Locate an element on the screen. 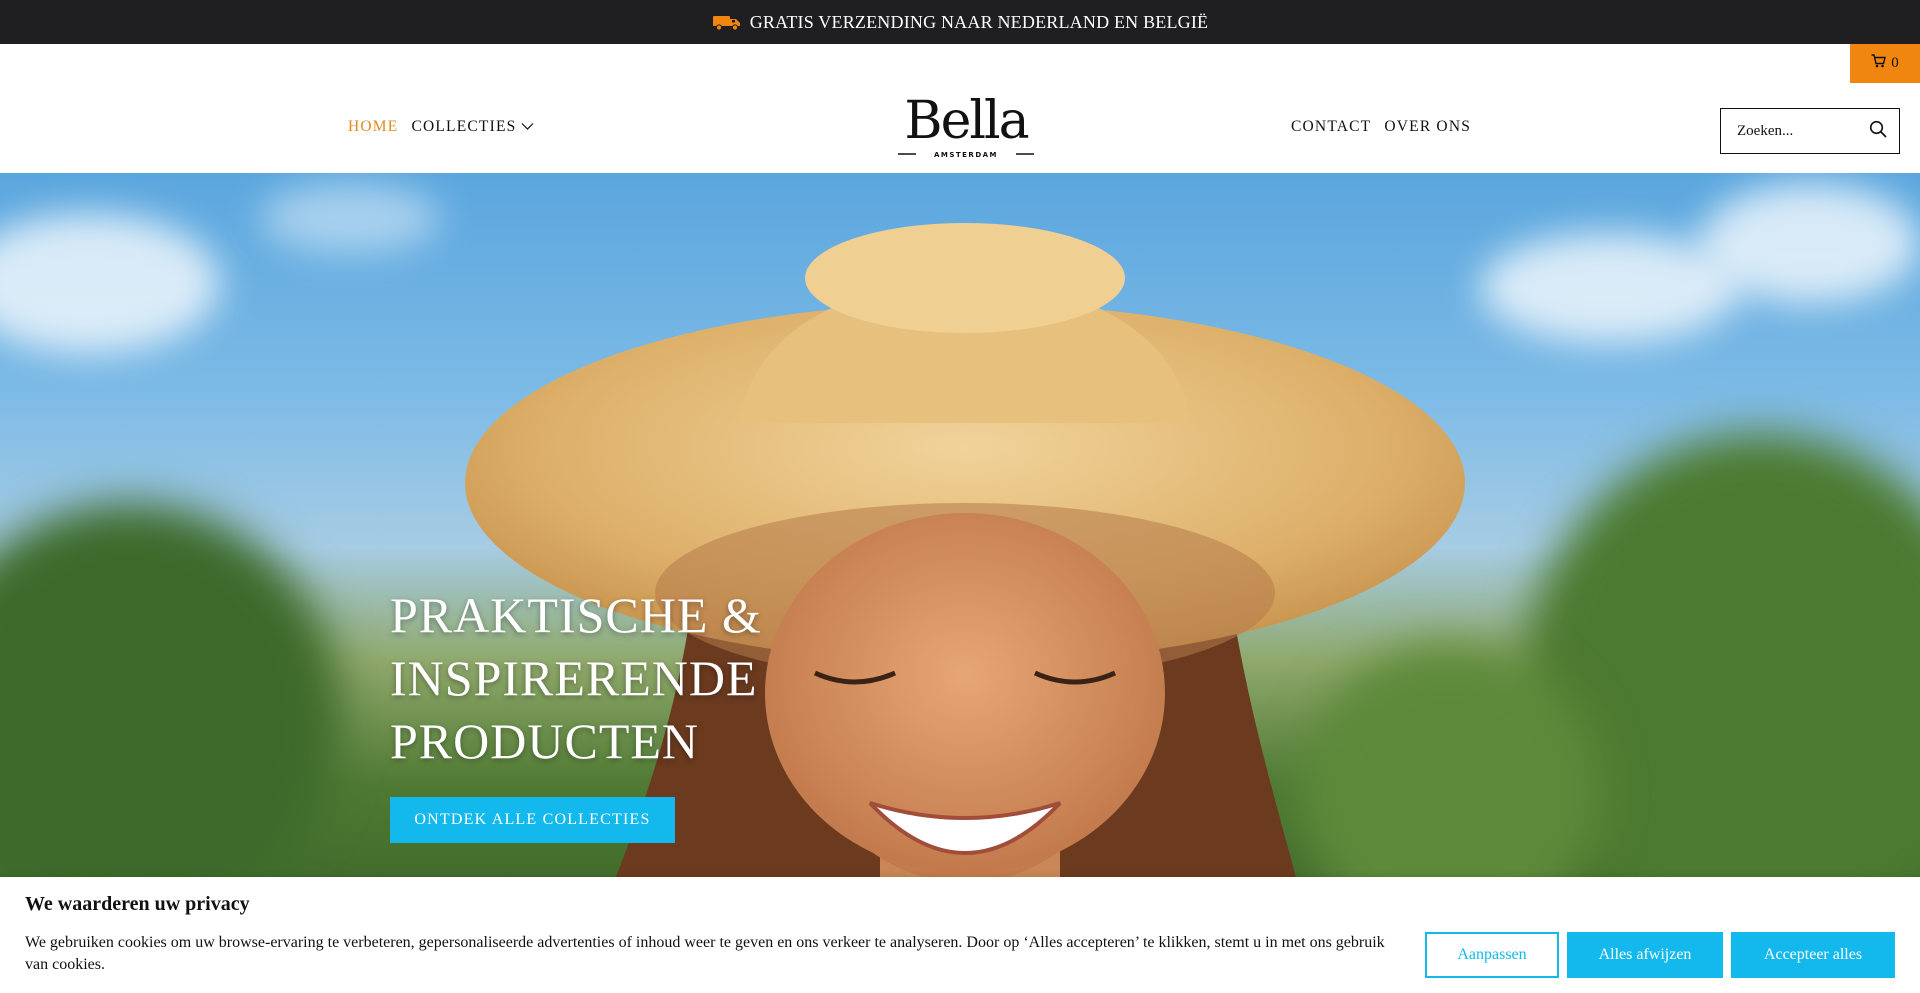  main-nav-left: HOME COLLECTIES is located at coordinates (441, 127).